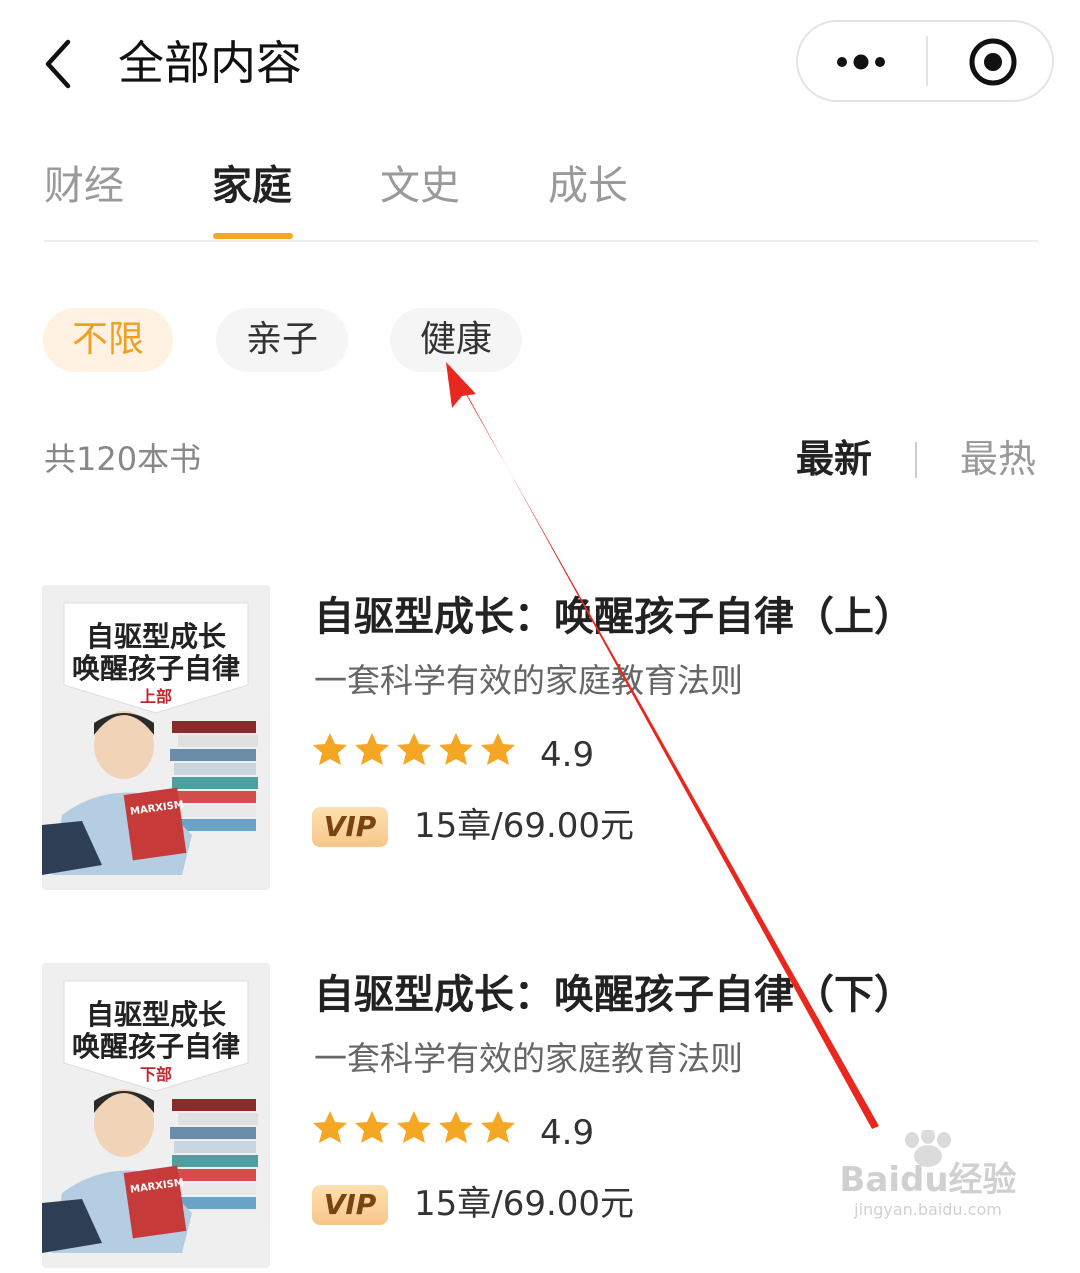  What do you see at coordinates (155, 696) in the screenshot?
I see `cover-part-label: 上部` at bounding box center [155, 696].